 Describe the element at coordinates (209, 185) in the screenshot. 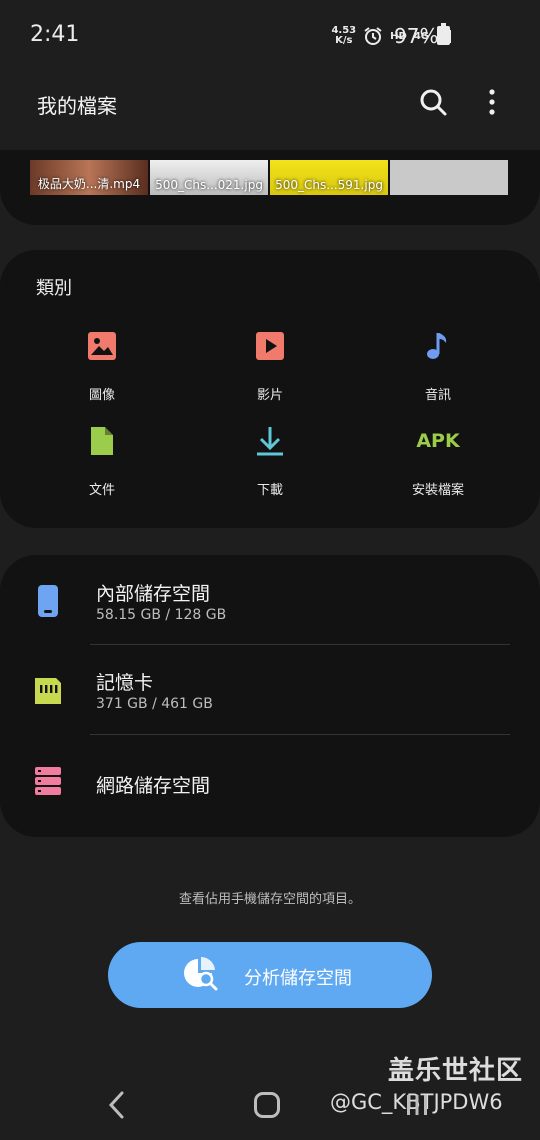

I see `recent-file-name: 500_Chs...021.jpg` at that location.